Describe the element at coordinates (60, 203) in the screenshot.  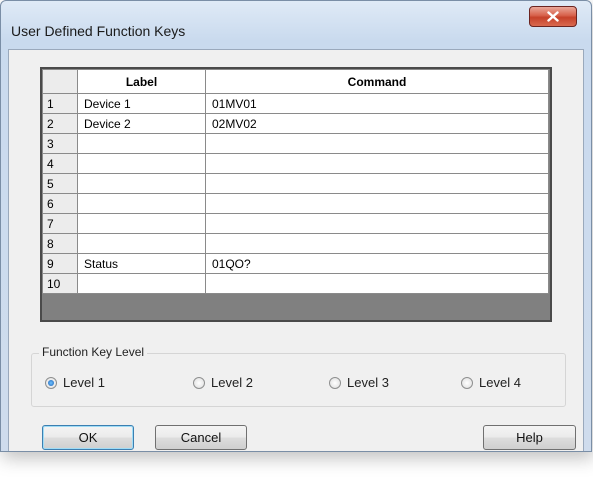
I see `row-number: 6` at that location.